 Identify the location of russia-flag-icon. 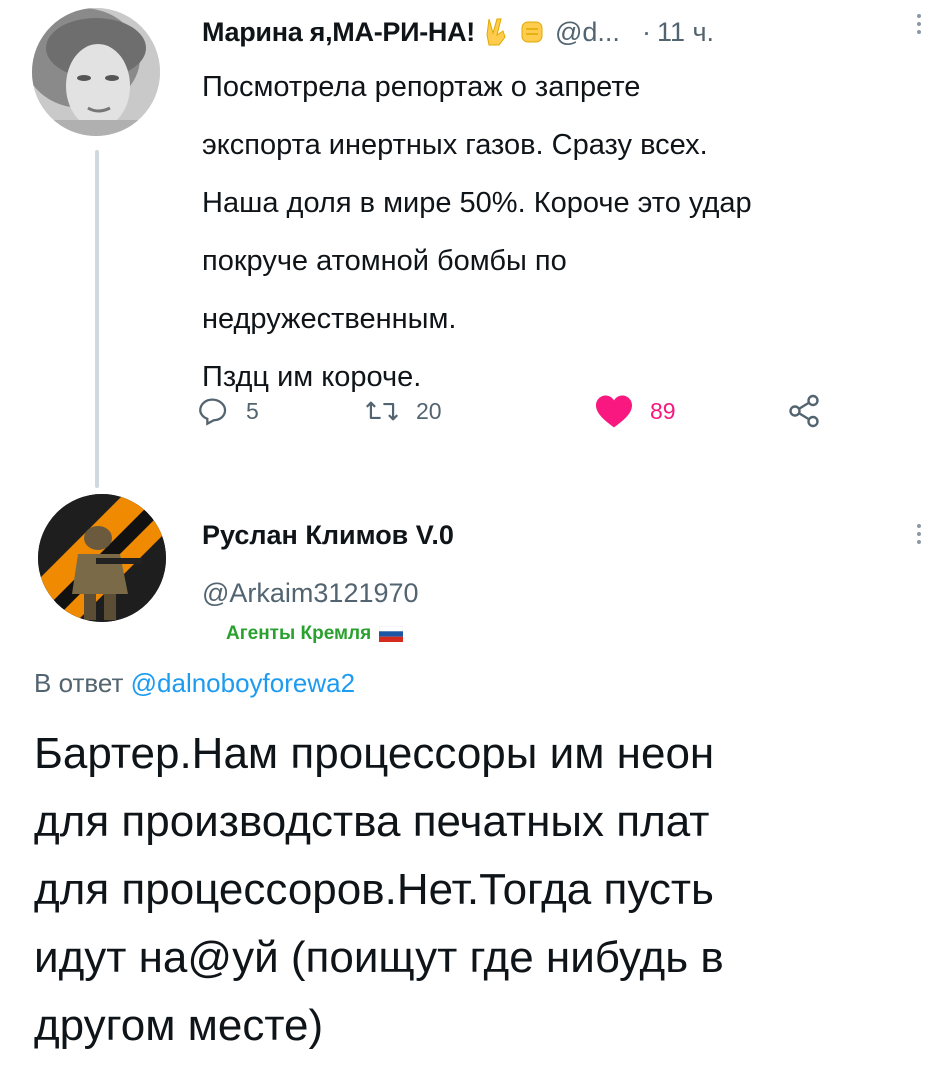
(391, 633).